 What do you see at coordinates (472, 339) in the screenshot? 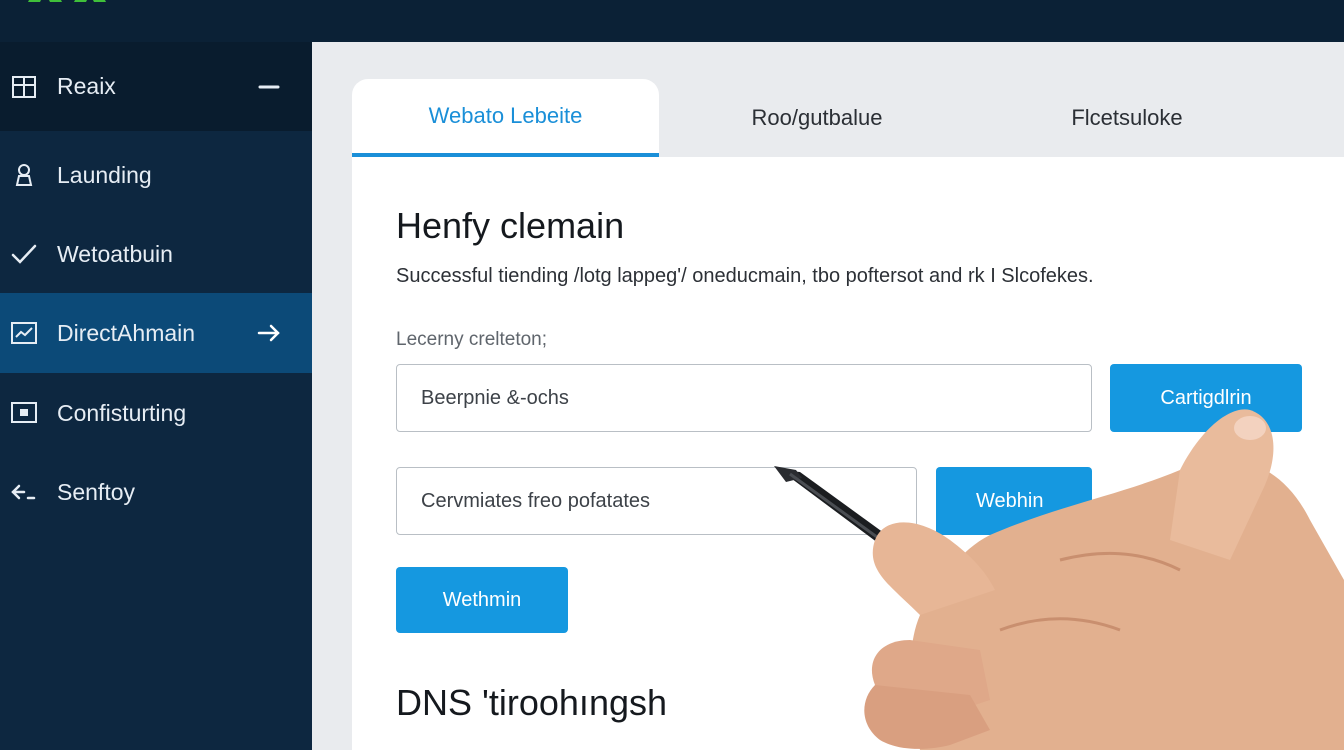
I see `field-label: Lecerny crelteton;` at bounding box center [472, 339].